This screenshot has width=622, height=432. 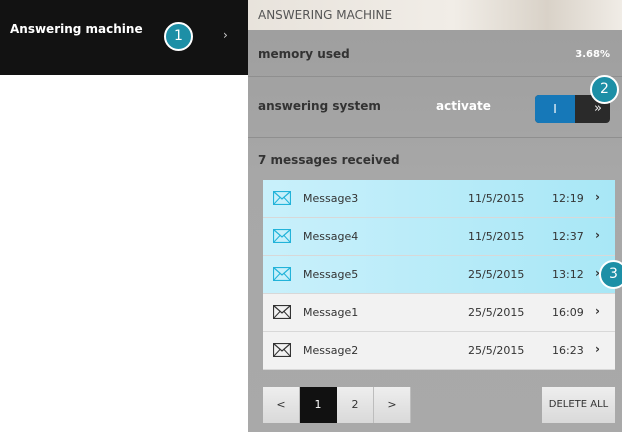 I want to click on memory-used-label: memory used, so click(x=304, y=54).